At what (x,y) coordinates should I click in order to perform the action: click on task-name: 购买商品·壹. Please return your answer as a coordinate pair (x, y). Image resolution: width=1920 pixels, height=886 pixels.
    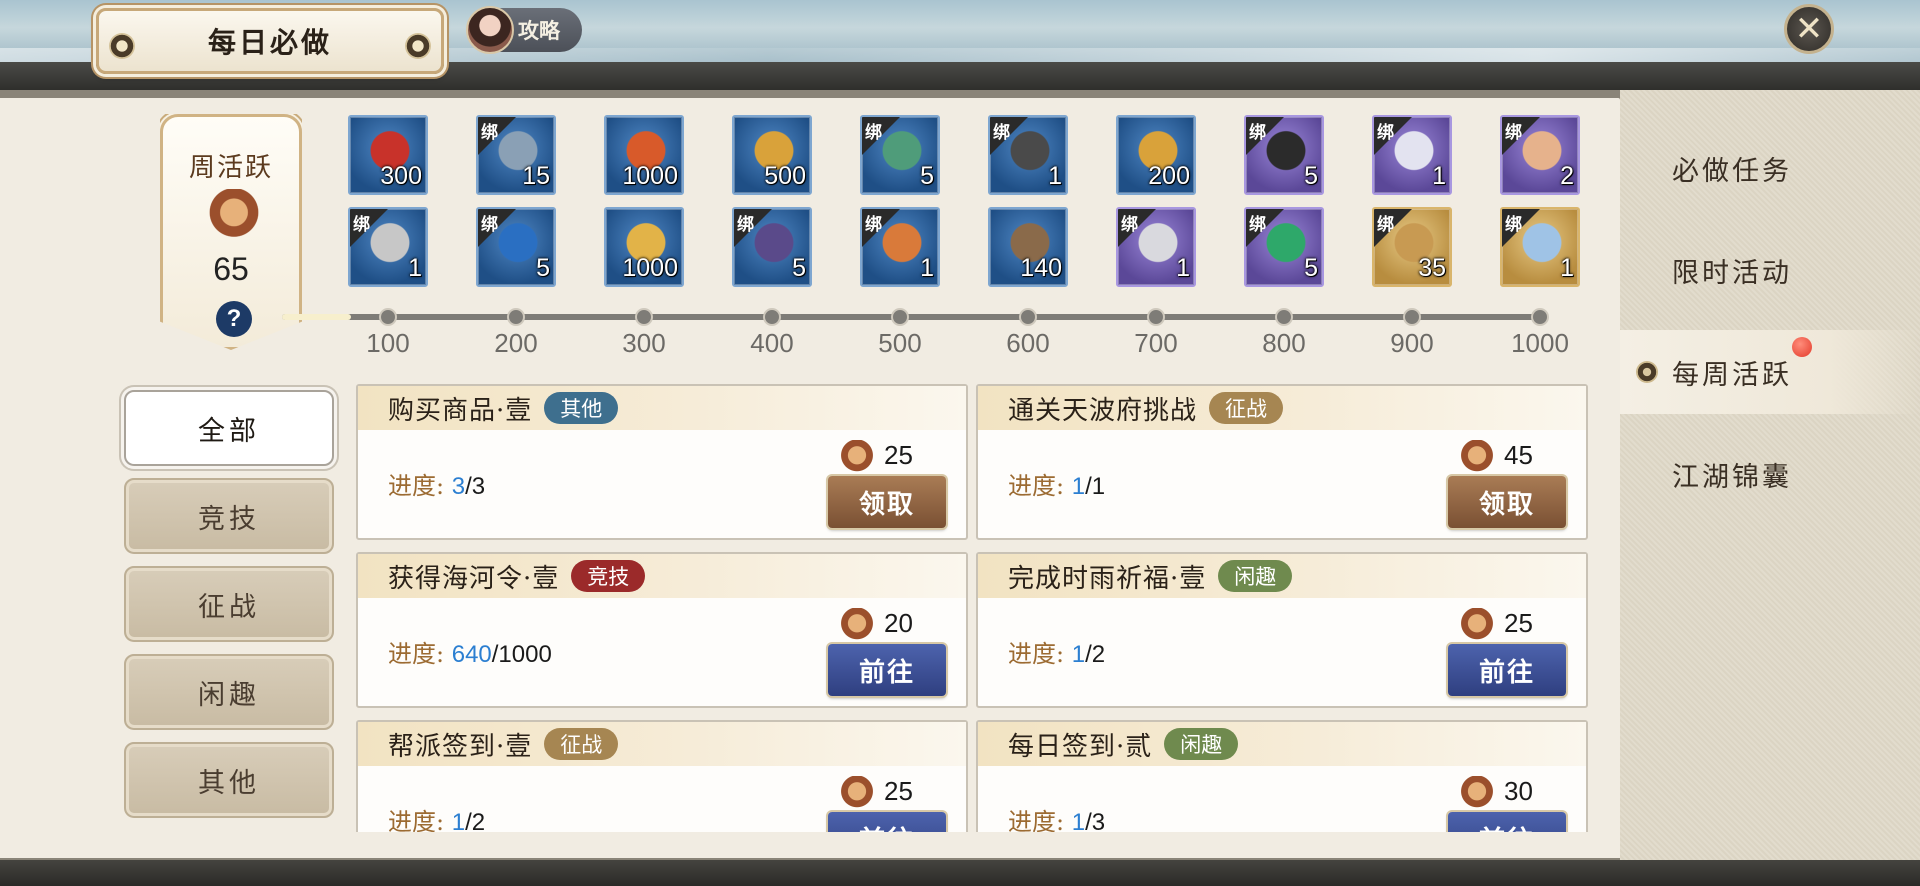
    Looking at the image, I should click on (460, 410).